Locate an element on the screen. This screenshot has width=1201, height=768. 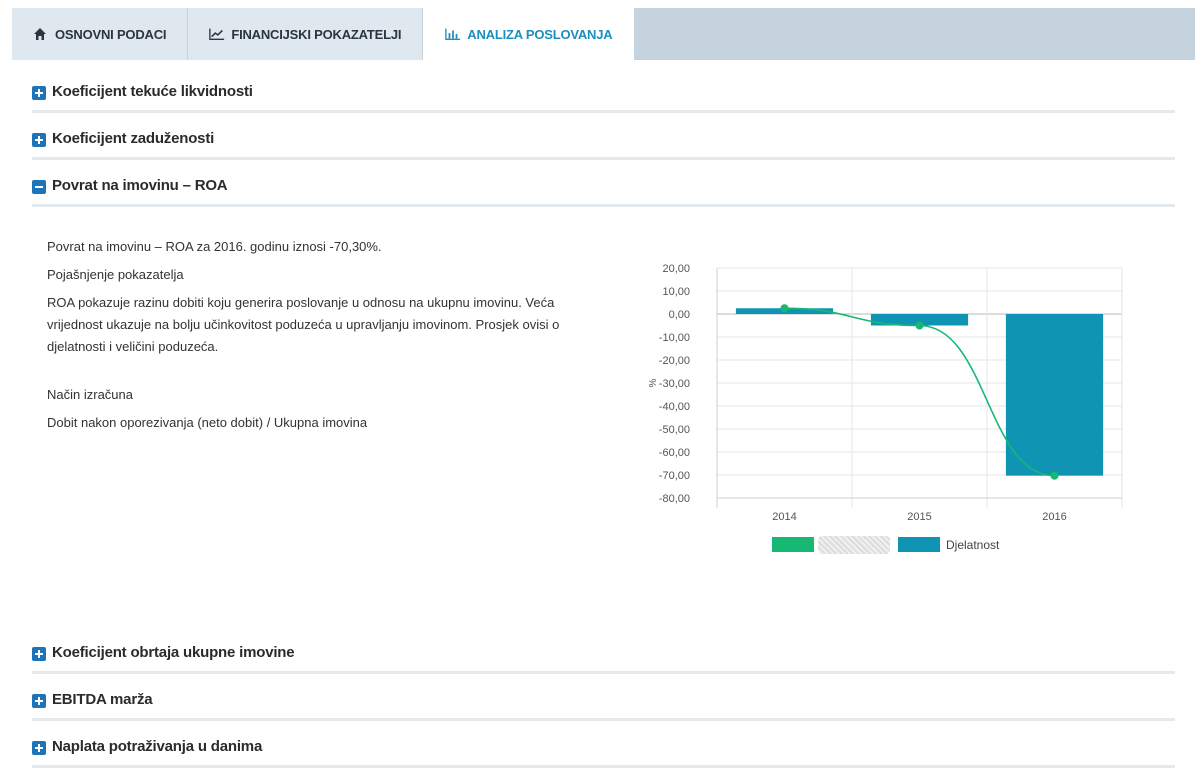
tab-label: FINANCIJSKI POKAZATELJI is located at coordinates (316, 34).